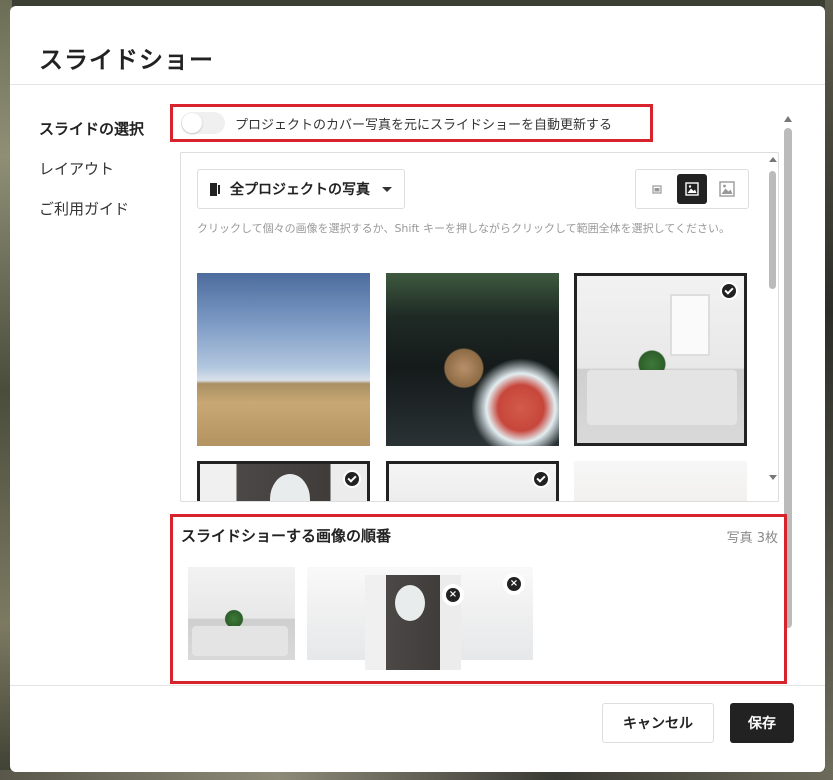 This screenshot has height=780, width=833. What do you see at coordinates (772, 327) in the screenshot?
I see `photo-browser-scrollbar` at bounding box center [772, 327].